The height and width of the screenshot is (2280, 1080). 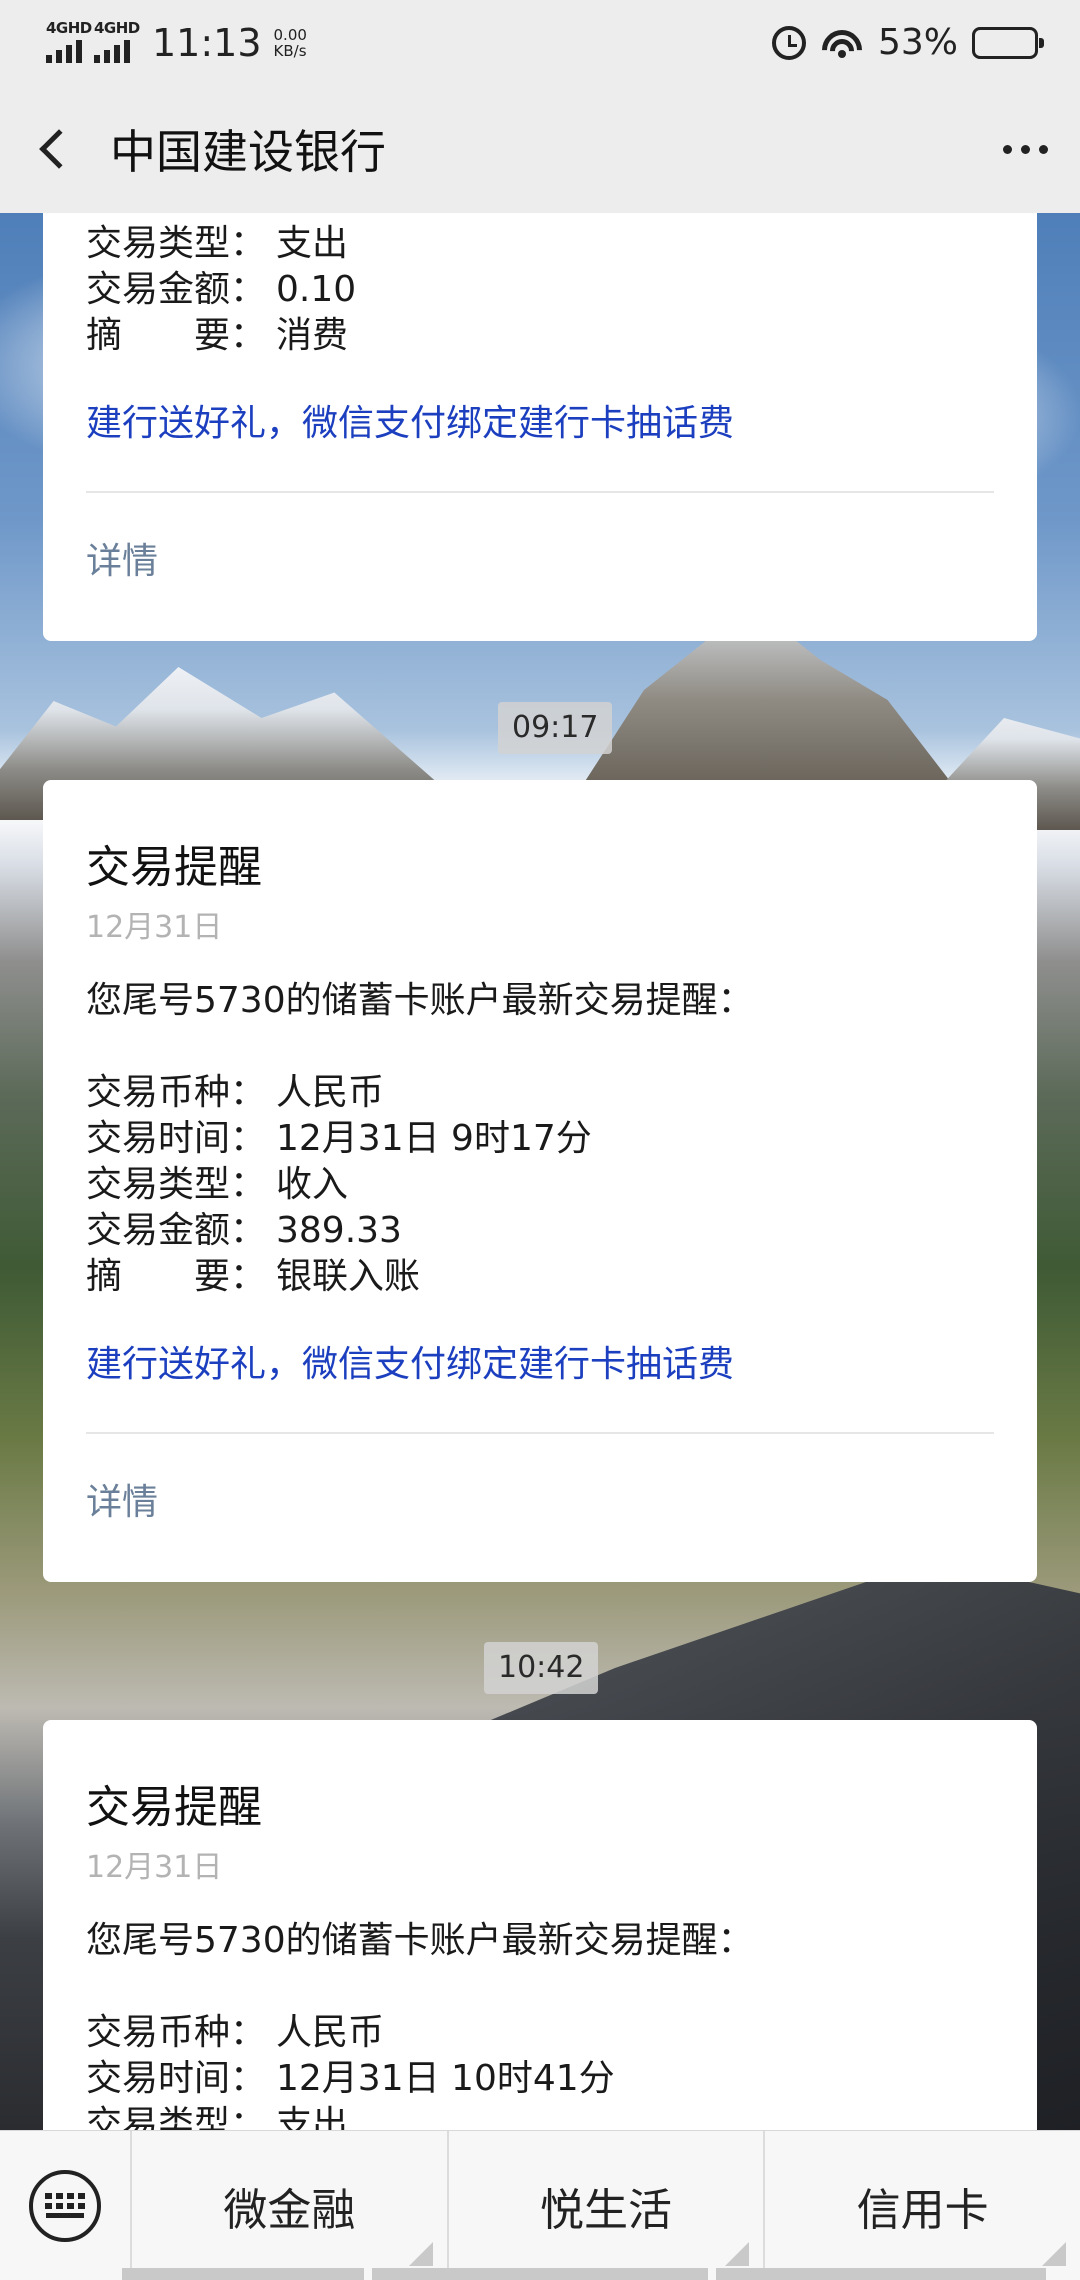 I want to click on keyboard-toggle-button, so click(x=65, y=2205).